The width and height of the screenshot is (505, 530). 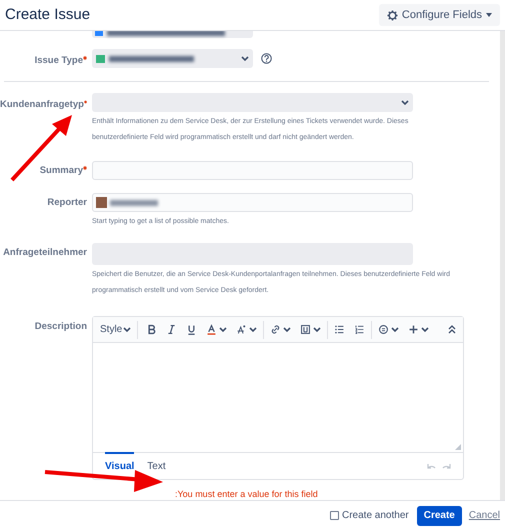 I want to click on style-dropdown: Style, so click(x=119, y=329).